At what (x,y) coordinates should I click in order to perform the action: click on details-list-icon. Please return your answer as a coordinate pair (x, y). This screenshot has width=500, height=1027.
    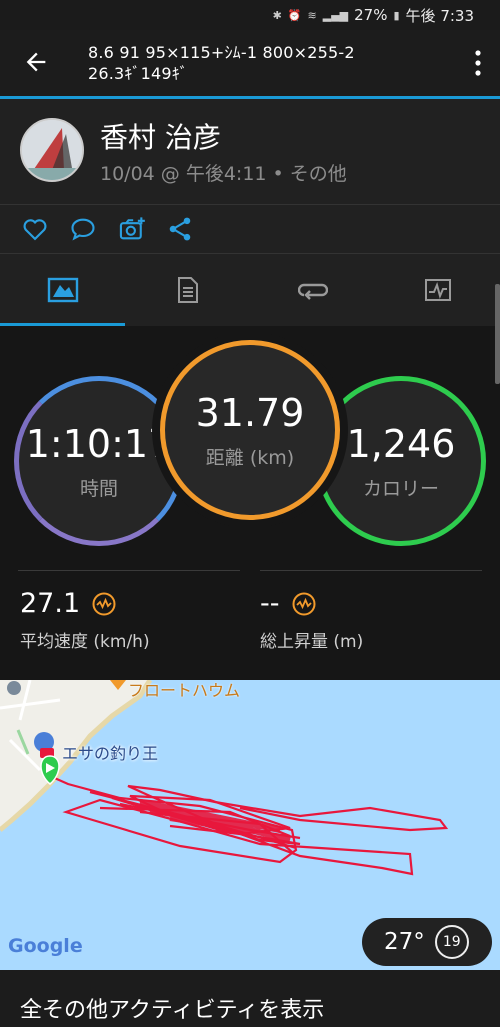
    Looking at the image, I should click on (187, 290).